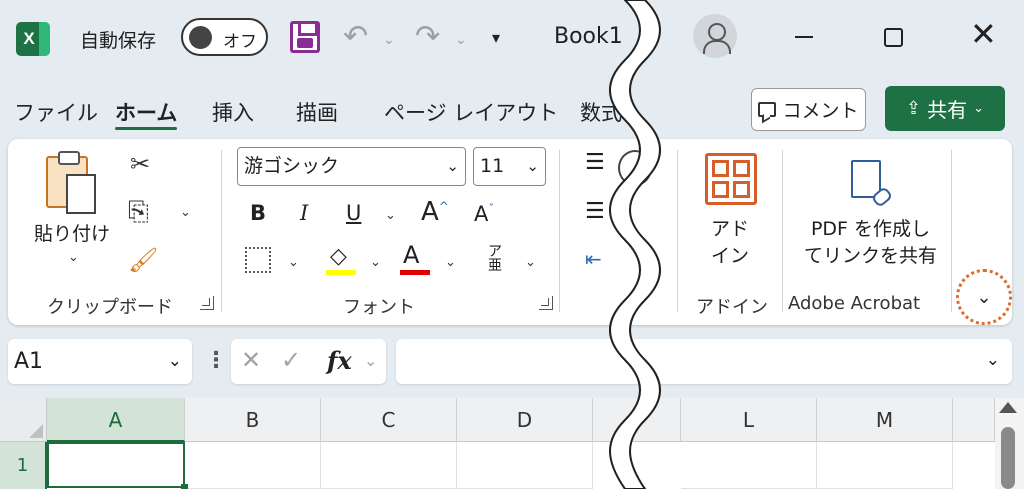 This screenshot has height=489, width=1024. What do you see at coordinates (715, 36) in the screenshot?
I see `account-avatar-icon` at bounding box center [715, 36].